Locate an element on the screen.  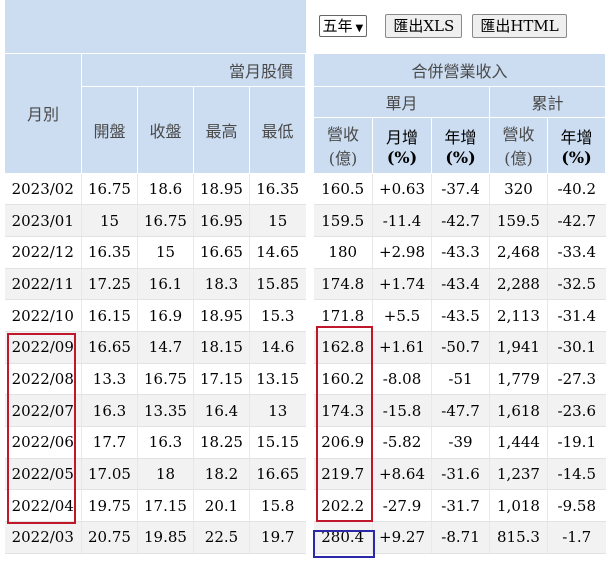
low-price-cell: 13 is located at coordinates (277, 410).